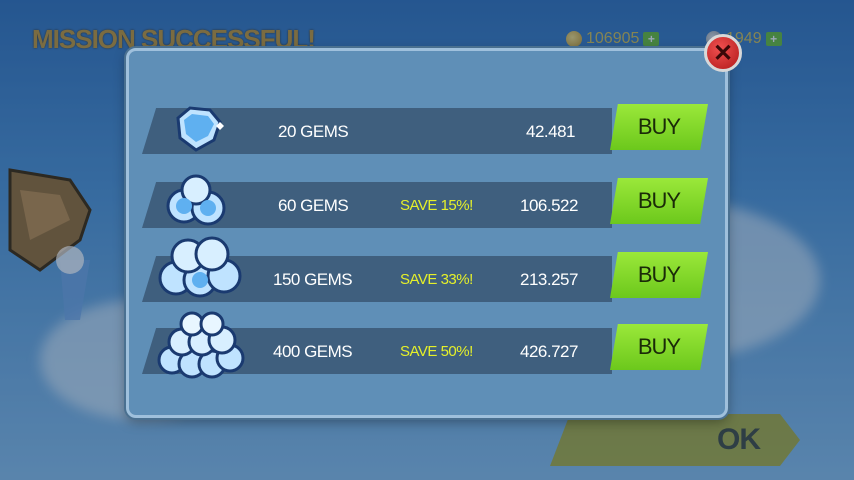  What do you see at coordinates (436, 351) in the screenshot?
I see `save-label: SAVE 50%!` at bounding box center [436, 351].